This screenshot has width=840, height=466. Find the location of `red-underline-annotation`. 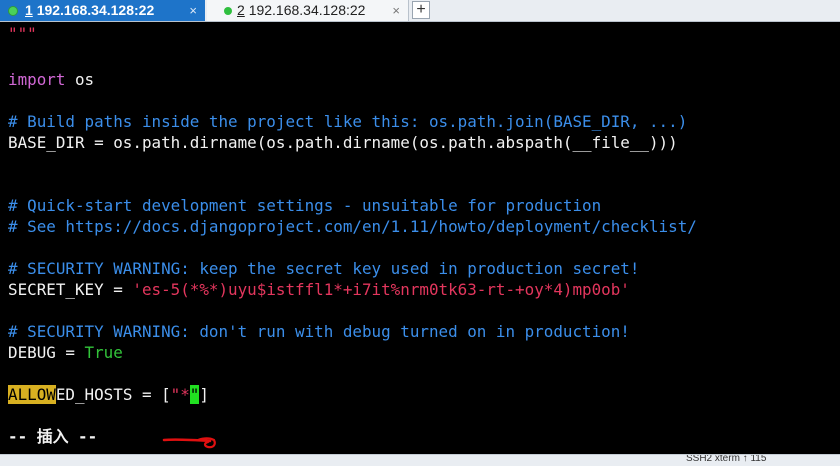

red-underline-annotation is located at coordinates (189, 443).